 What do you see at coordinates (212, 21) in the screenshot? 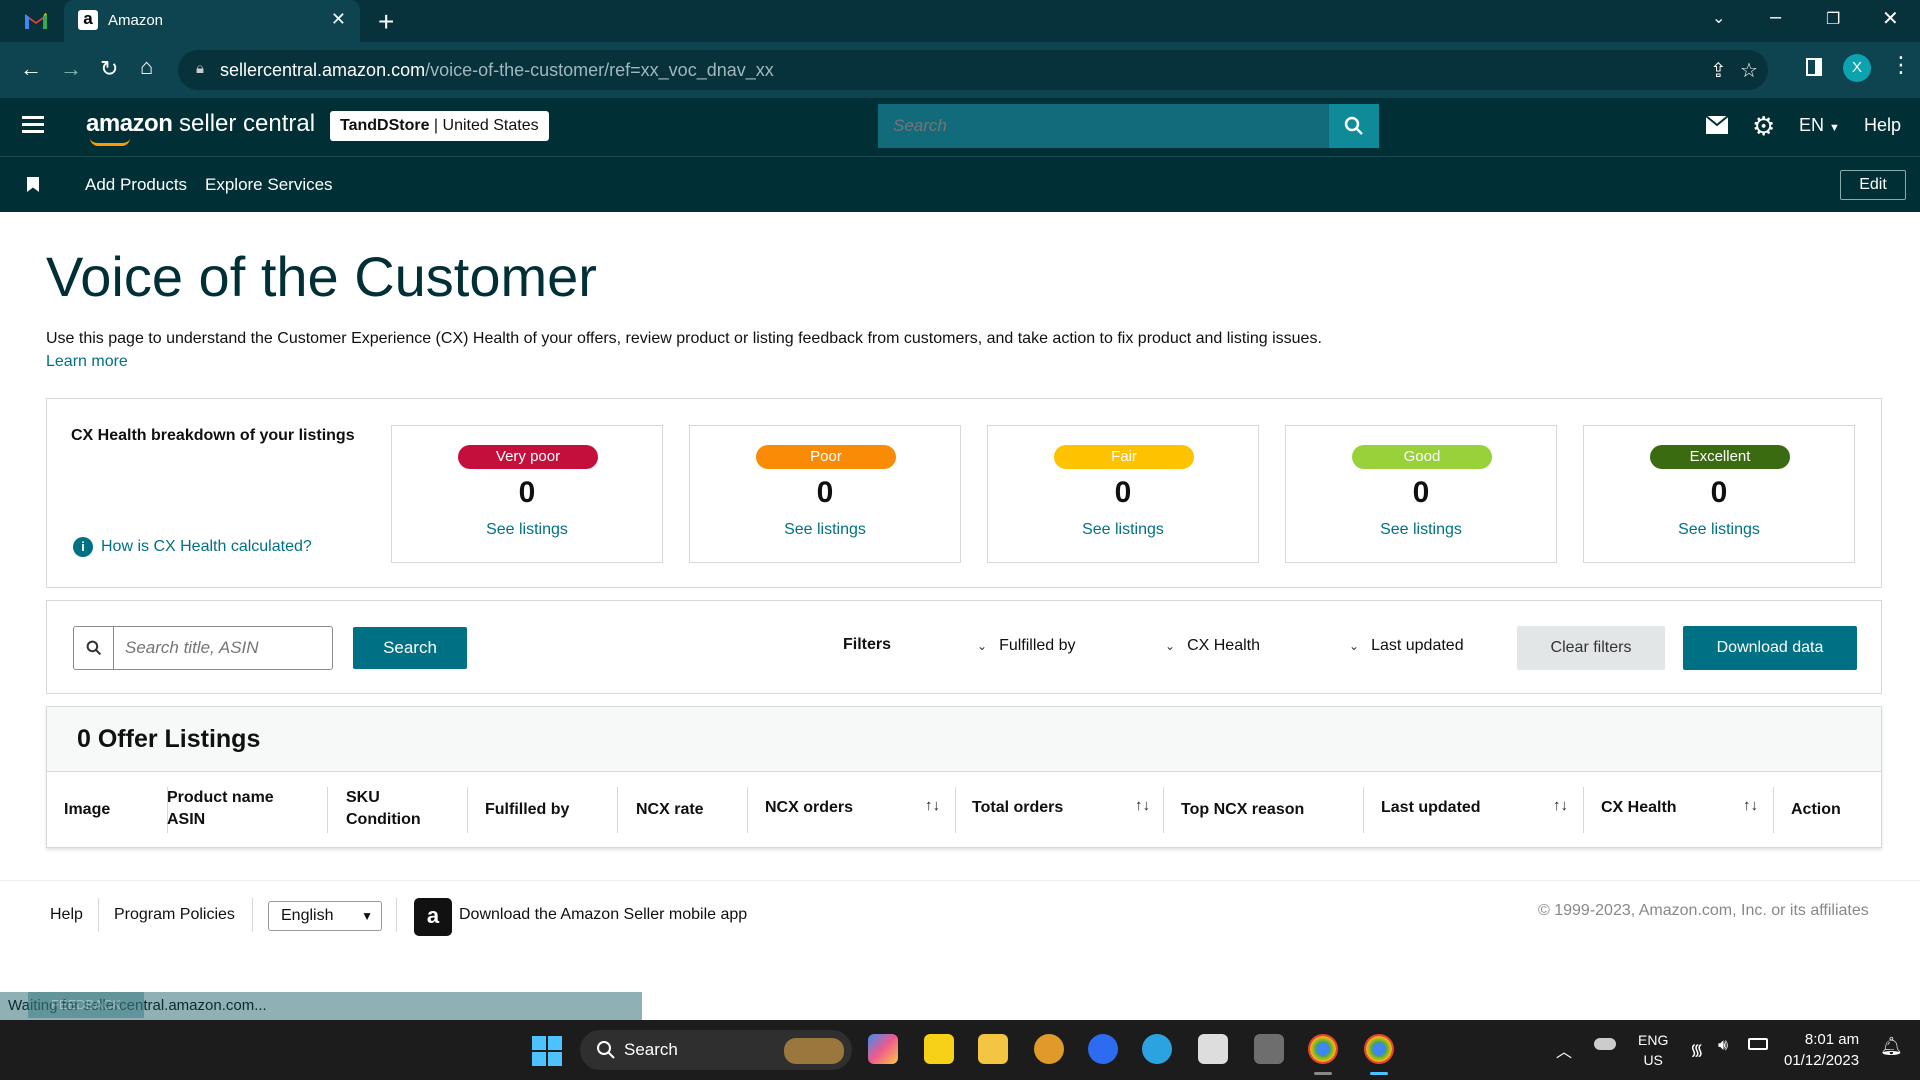
I see `tab-amazon: a Amazon ✕` at bounding box center [212, 21].